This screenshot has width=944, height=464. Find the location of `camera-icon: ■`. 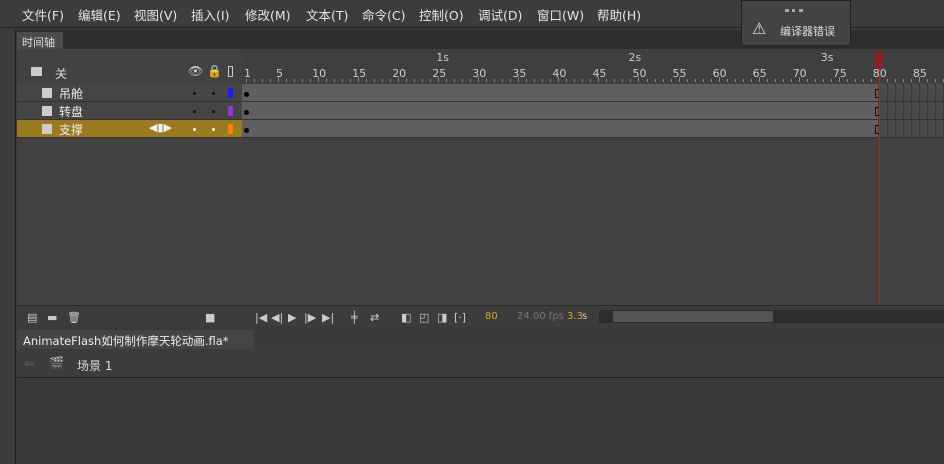

camera-icon: ■ is located at coordinates (210, 317).